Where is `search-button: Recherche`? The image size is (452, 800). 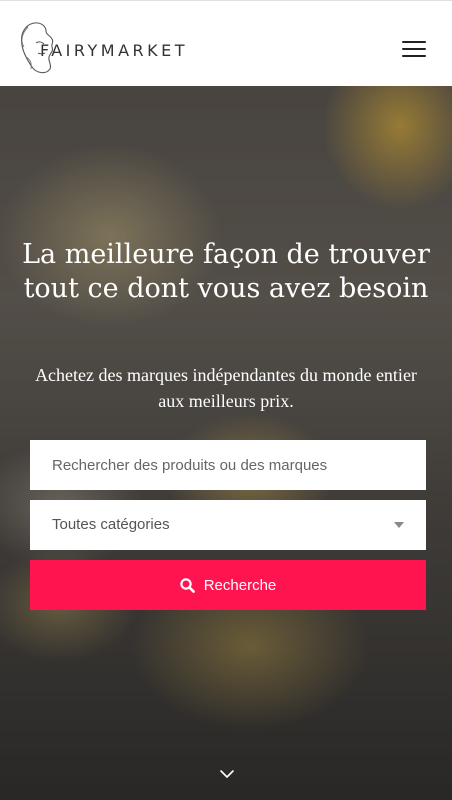 search-button: Recherche is located at coordinates (228, 585).